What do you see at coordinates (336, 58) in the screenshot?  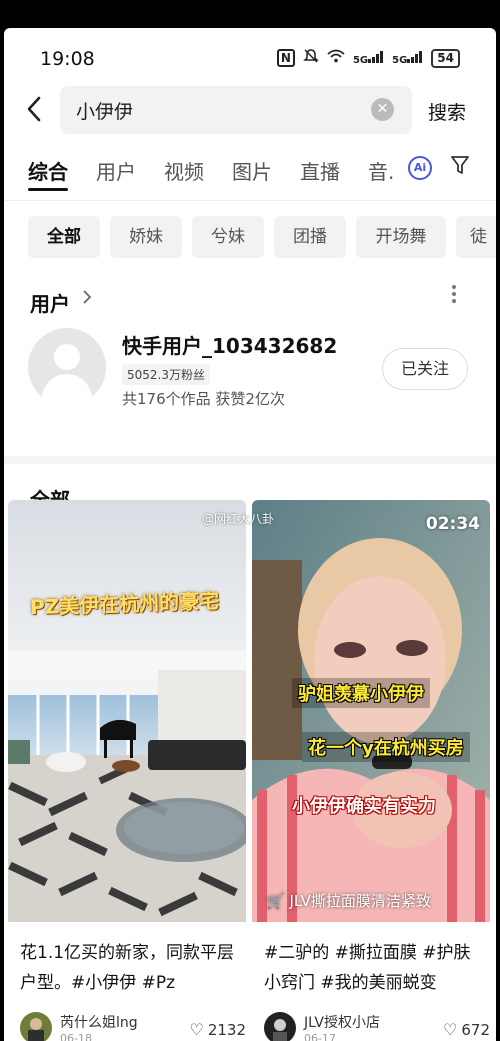 I see `wifi-icon` at bounding box center [336, 58].